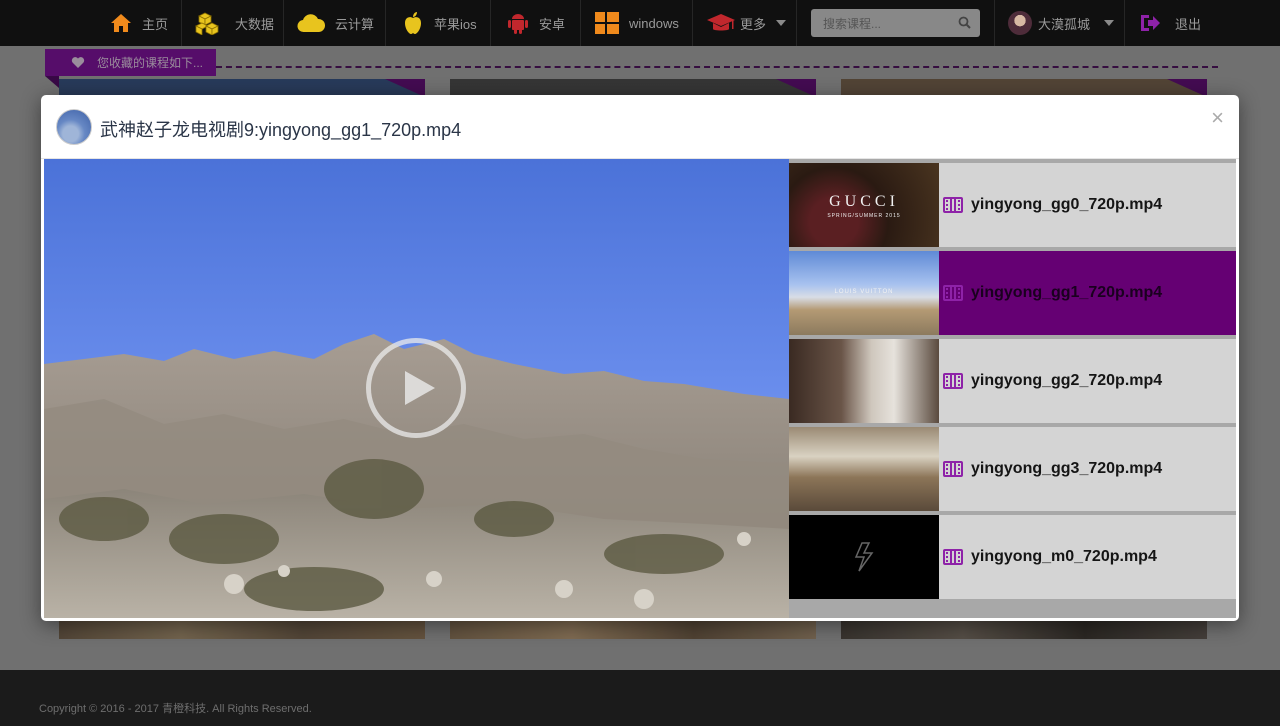  Describe the element at coordinates (753, 24) in the screenshot. I see `nav-more-label: 更多` at that location.